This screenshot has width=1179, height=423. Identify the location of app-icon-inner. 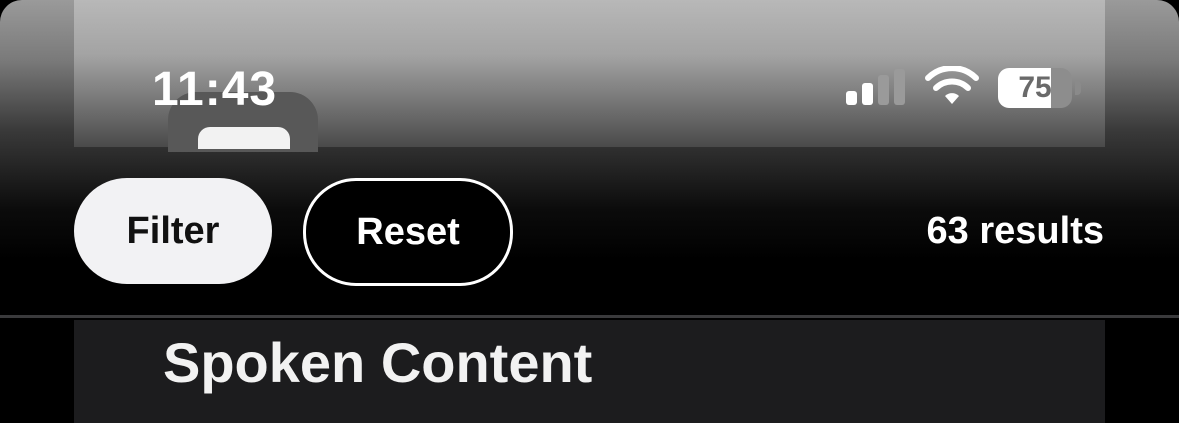
(244, 138).